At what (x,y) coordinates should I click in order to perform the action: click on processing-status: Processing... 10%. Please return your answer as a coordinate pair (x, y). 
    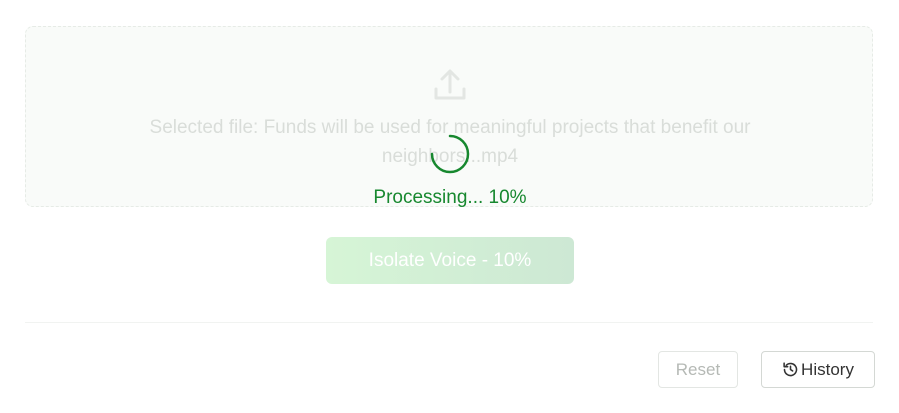
    Looking at the image, I should click on (450, 197).